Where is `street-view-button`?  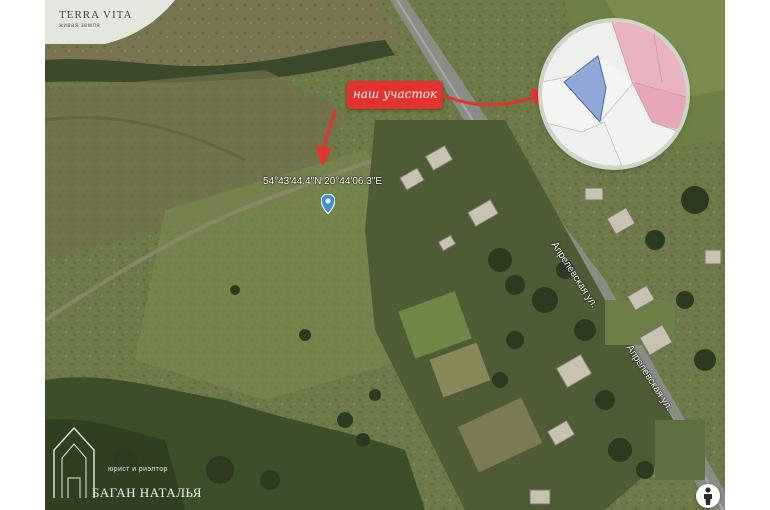
street-view-button is located at coordinates (708, 496).